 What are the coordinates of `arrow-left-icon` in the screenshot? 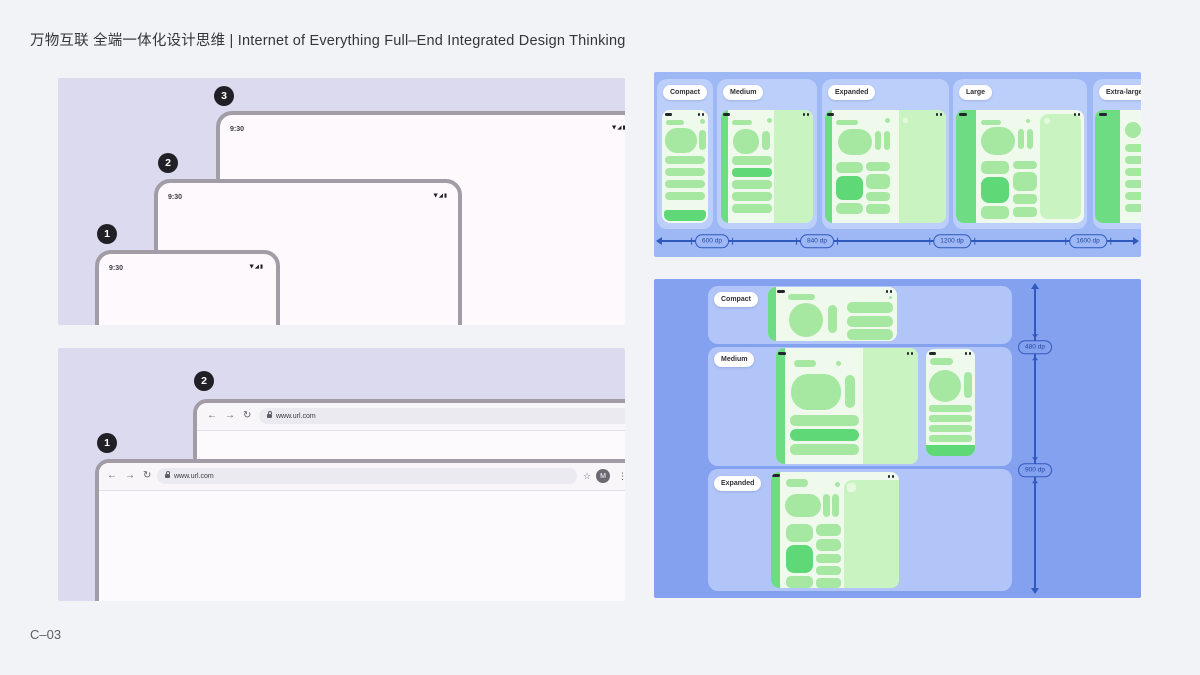 It's located at (659, 241).